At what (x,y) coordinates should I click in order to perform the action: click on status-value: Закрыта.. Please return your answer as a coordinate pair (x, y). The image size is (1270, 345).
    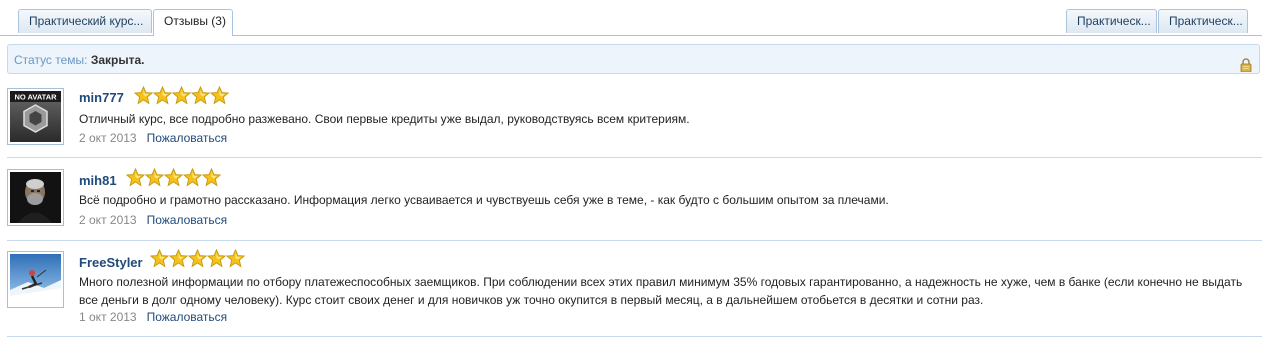
    Looking at the image, I should click on (117, 60).